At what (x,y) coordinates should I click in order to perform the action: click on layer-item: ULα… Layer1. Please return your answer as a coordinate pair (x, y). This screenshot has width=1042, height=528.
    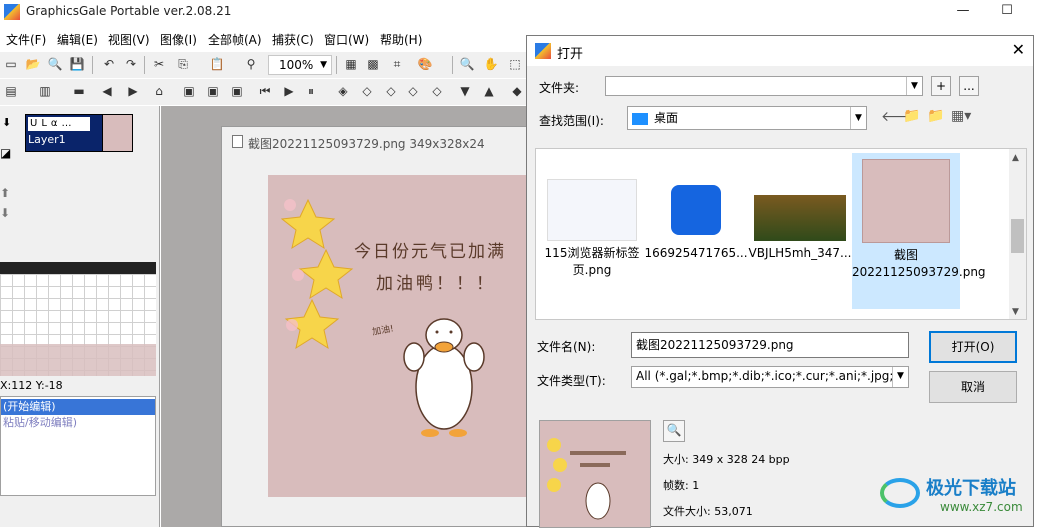
    Looking at the image, I should click on (79, 133).